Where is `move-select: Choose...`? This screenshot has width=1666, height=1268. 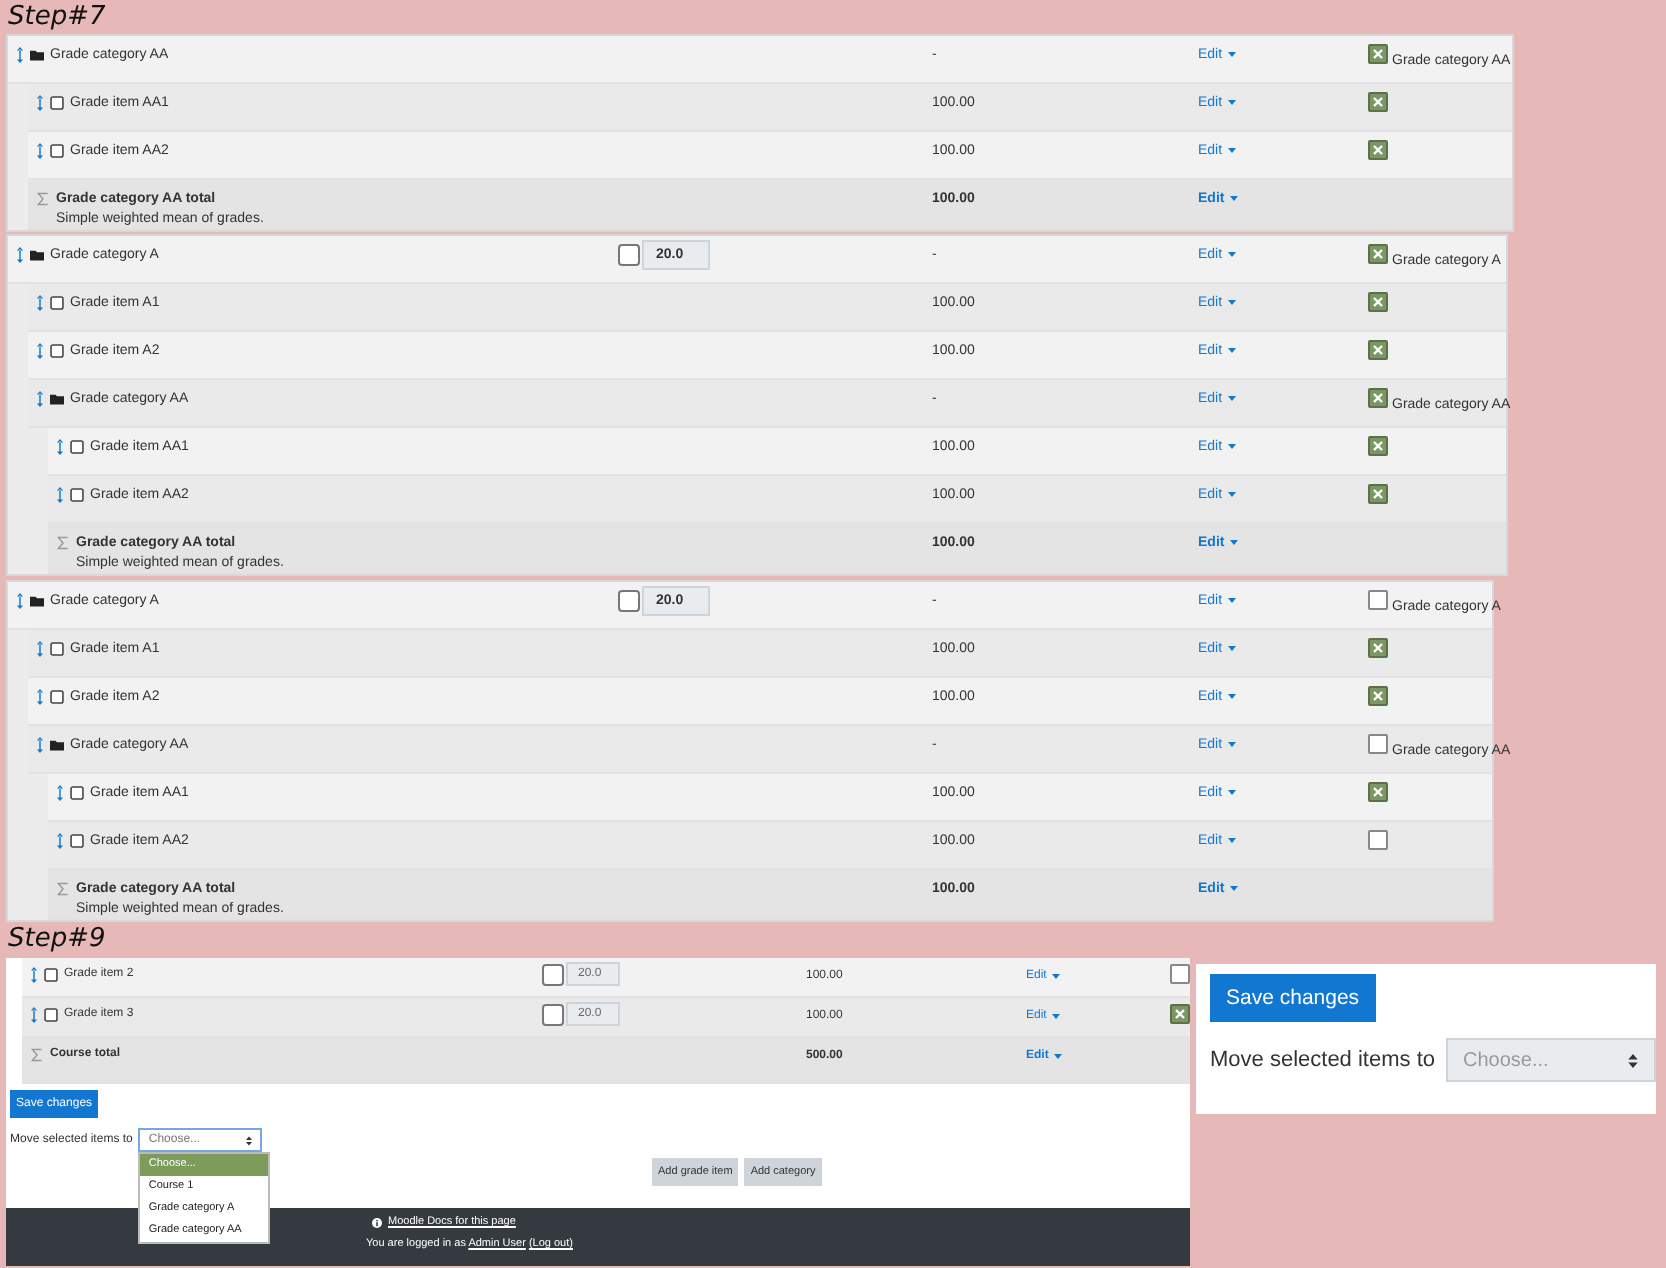 move-select: Choose... is located at coordinates (1550, 1060).